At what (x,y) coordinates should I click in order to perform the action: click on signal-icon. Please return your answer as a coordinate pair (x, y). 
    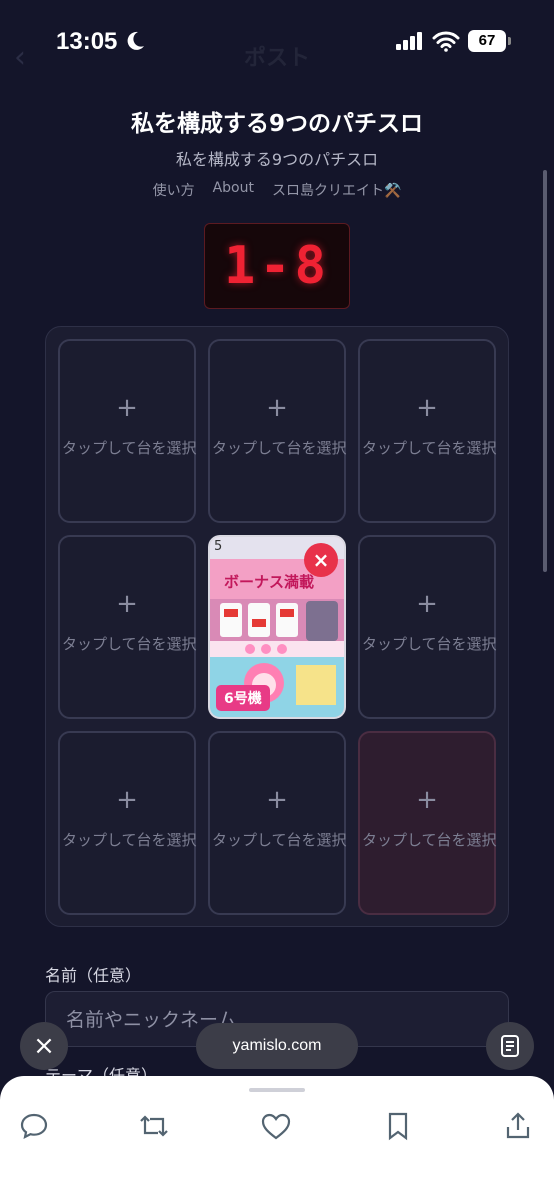
    Looking at the image, I should click on (409, 41).